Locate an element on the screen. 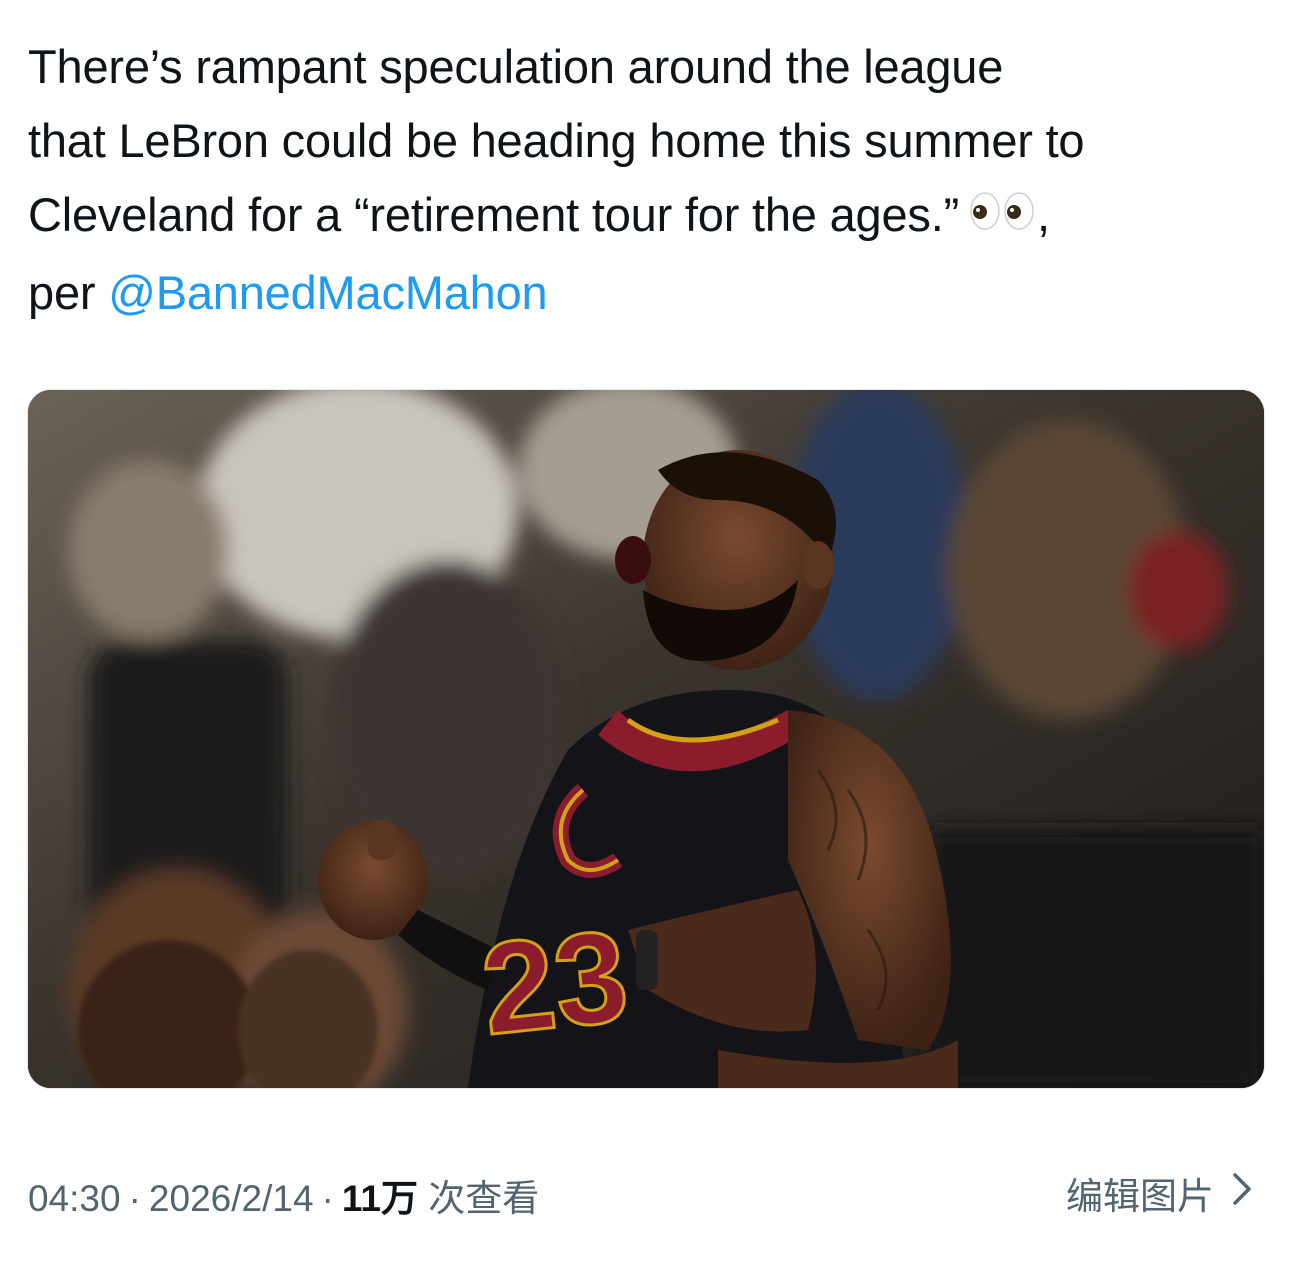  tweet-meta: 04:30 · 2026/2/14 · 11万 次查看 is located at coordinates (283, 1195).